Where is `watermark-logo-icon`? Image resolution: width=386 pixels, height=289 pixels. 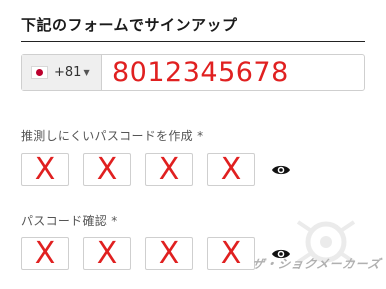 watermark-logo-icon is located at coordinates (326, 242).